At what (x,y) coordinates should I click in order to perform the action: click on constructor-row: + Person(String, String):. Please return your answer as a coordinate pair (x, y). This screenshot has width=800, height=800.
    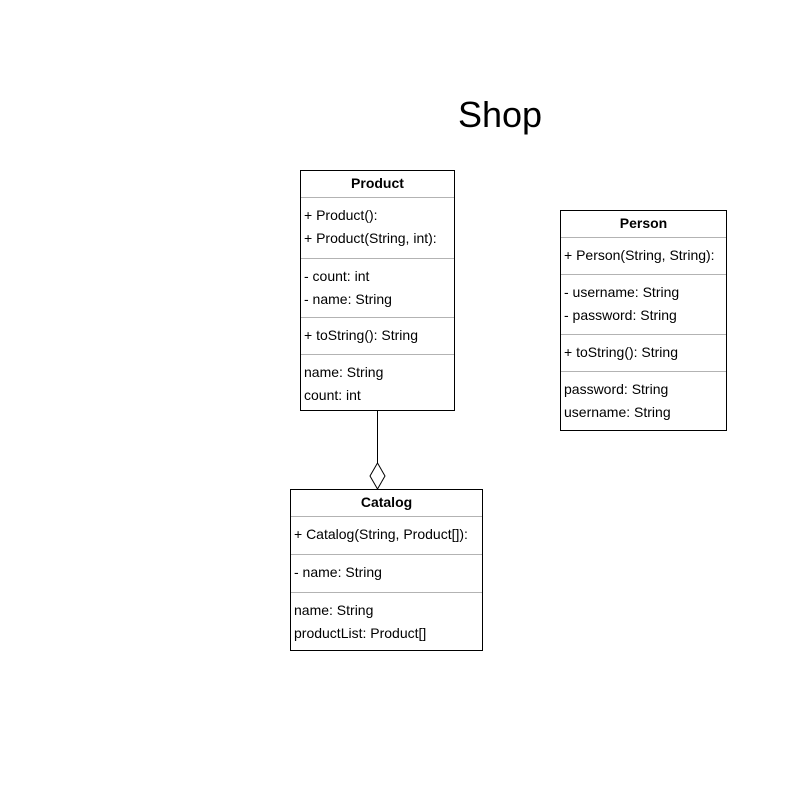
    Looking at the image, I should click on (643, 255).